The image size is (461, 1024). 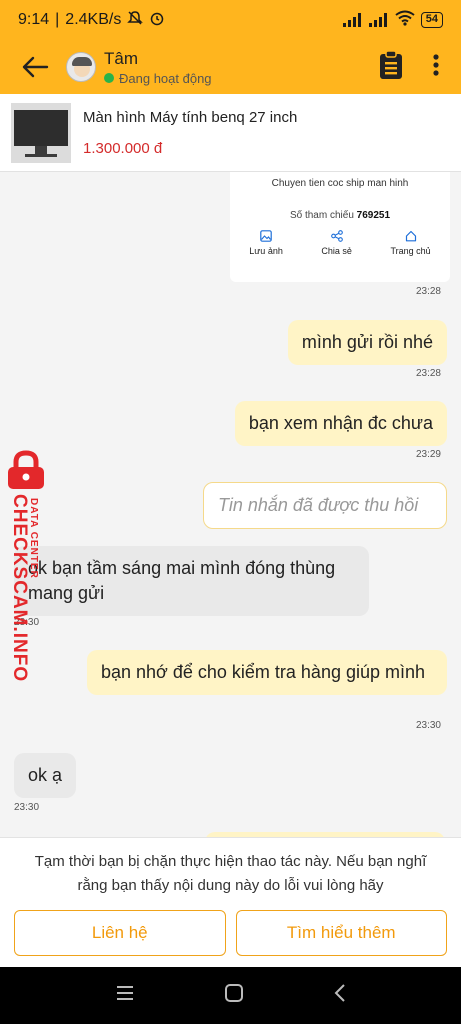 I want to click on mute-icon, so click(x=135, y=20).